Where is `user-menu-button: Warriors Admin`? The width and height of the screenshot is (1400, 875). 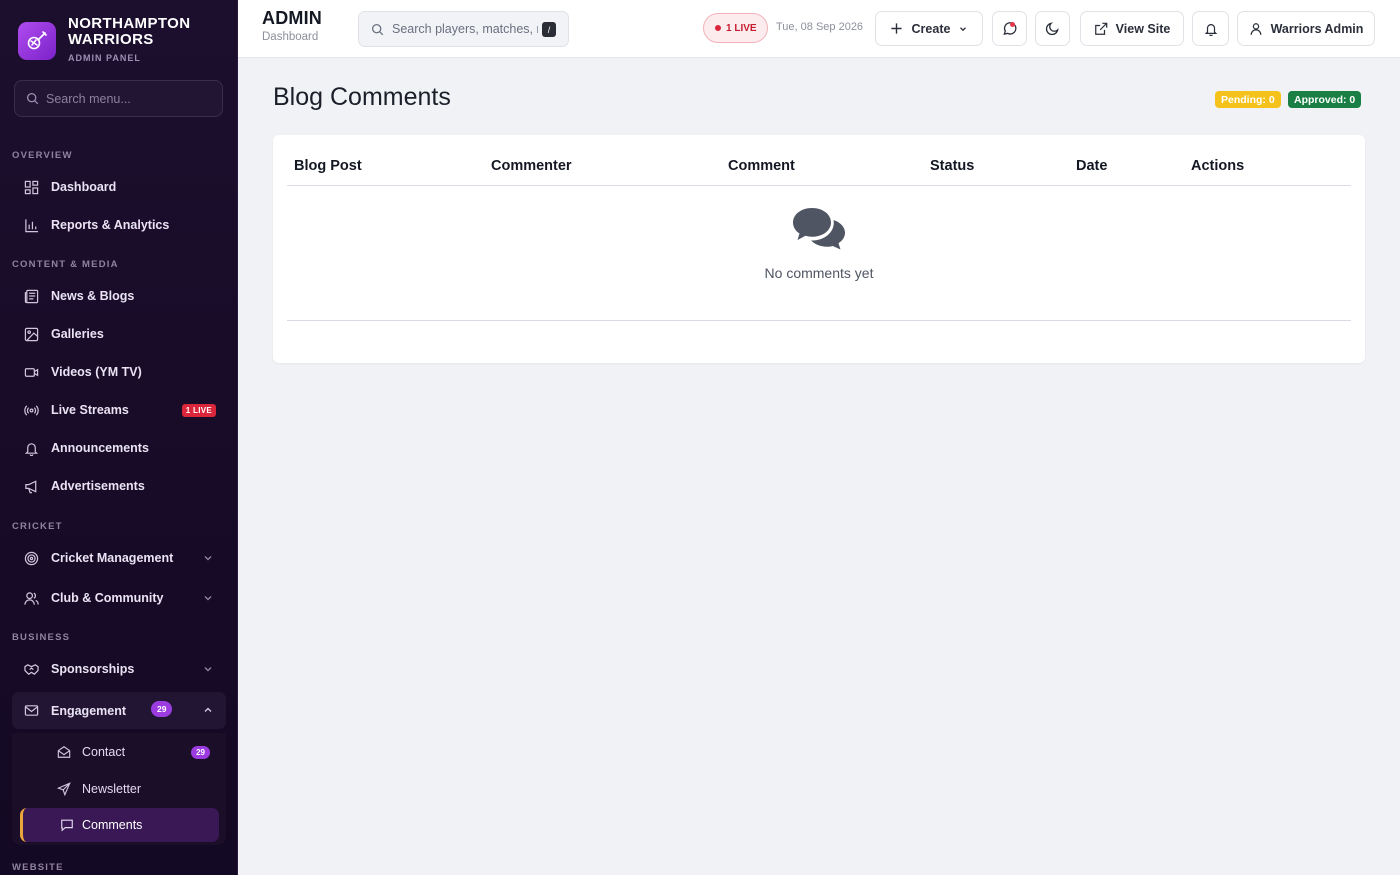
user-menu-button: Warriors Admin is located at coordinates (1306, 28).